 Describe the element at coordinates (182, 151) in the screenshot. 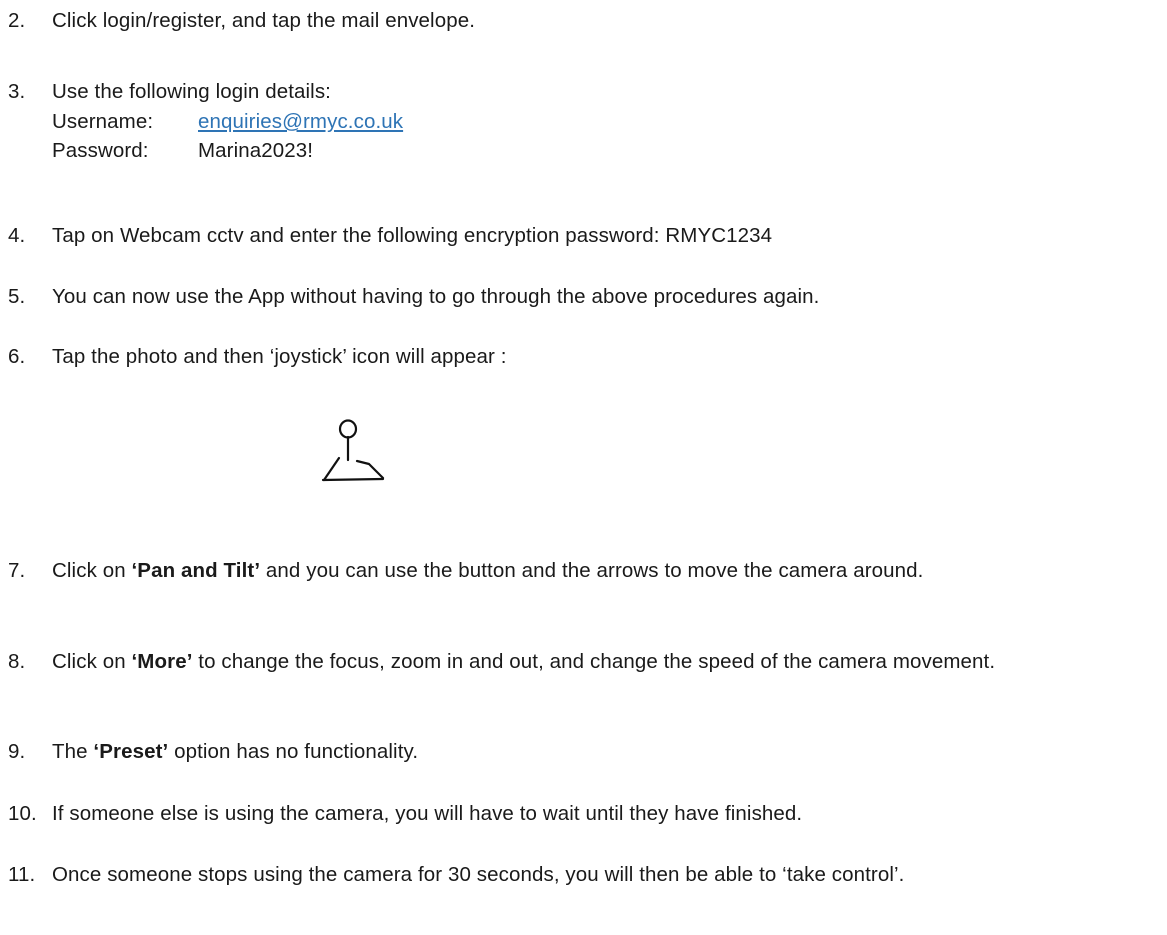

I see `password-row: Password: Marina2023!` at that location.